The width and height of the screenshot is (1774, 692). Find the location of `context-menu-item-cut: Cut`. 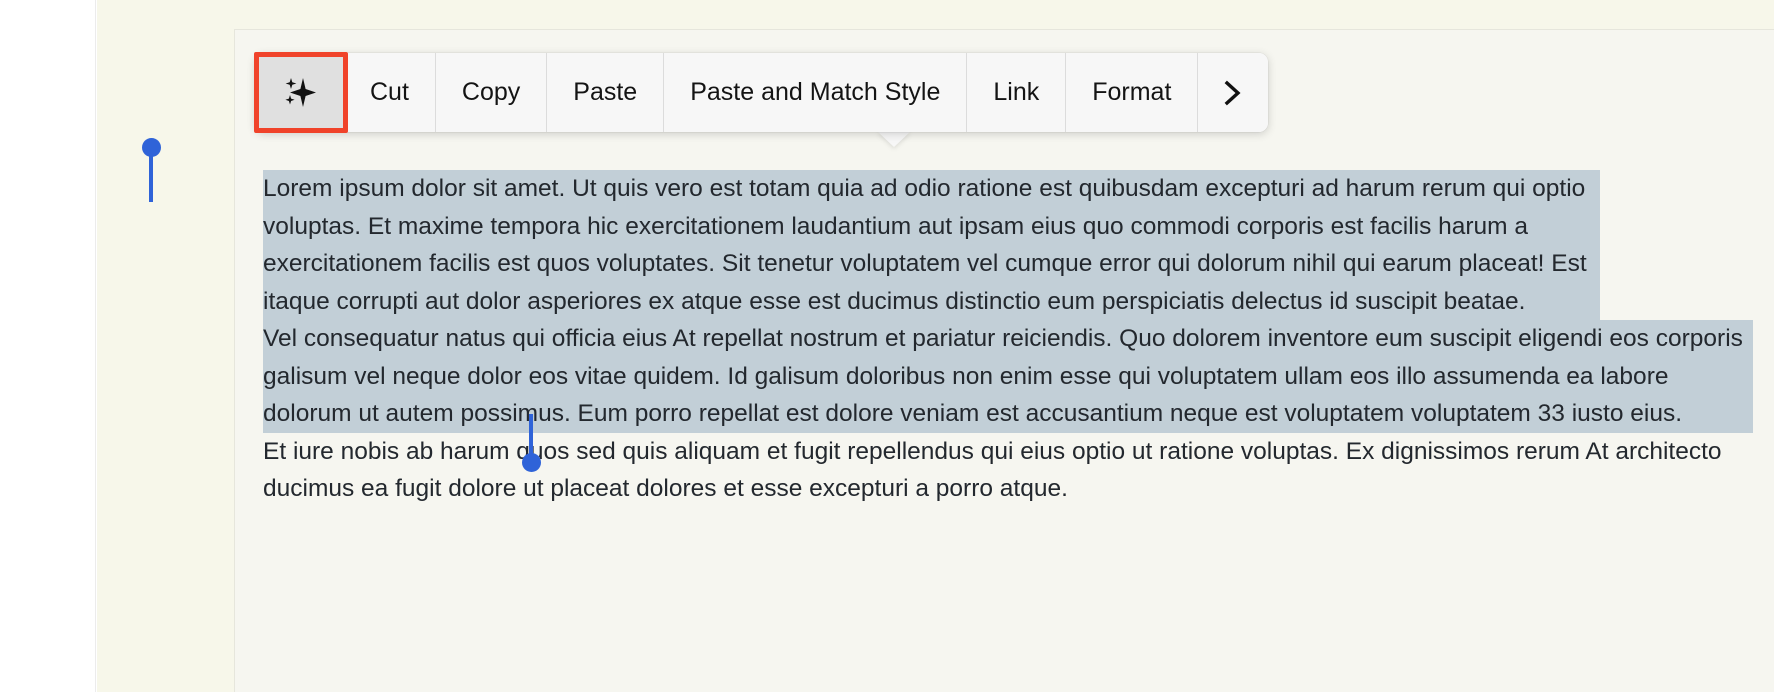

context-menu-item-cut: Cut is located at coordinates (390, 92).